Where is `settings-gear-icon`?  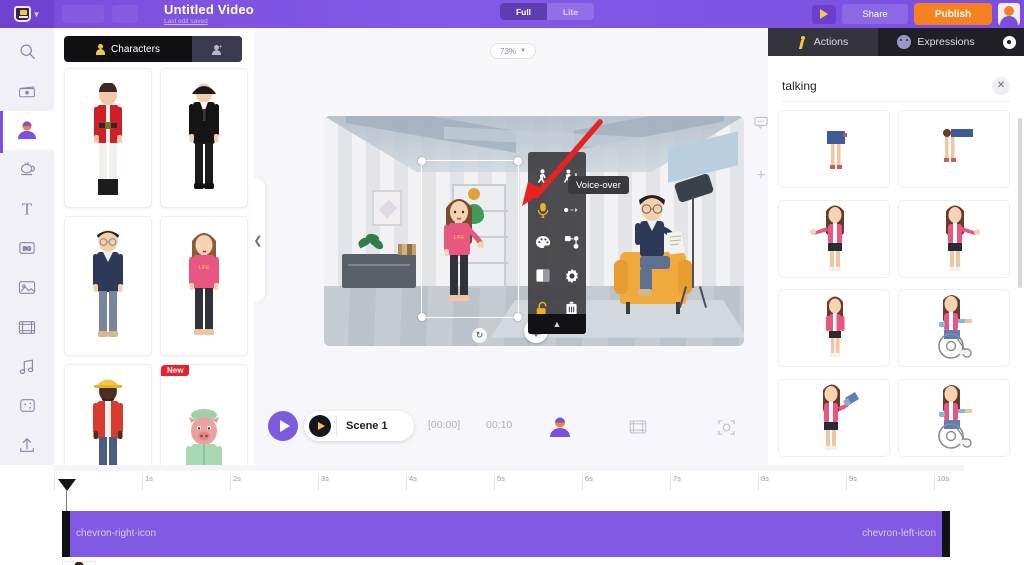 settings-gear-icon is located at coordinates (571, 275).